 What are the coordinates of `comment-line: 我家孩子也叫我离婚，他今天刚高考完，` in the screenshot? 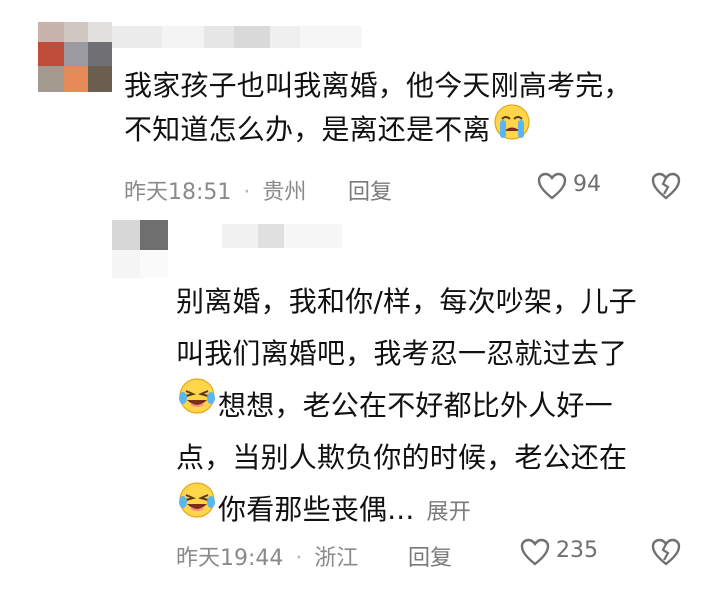 It's located at (378, 85).